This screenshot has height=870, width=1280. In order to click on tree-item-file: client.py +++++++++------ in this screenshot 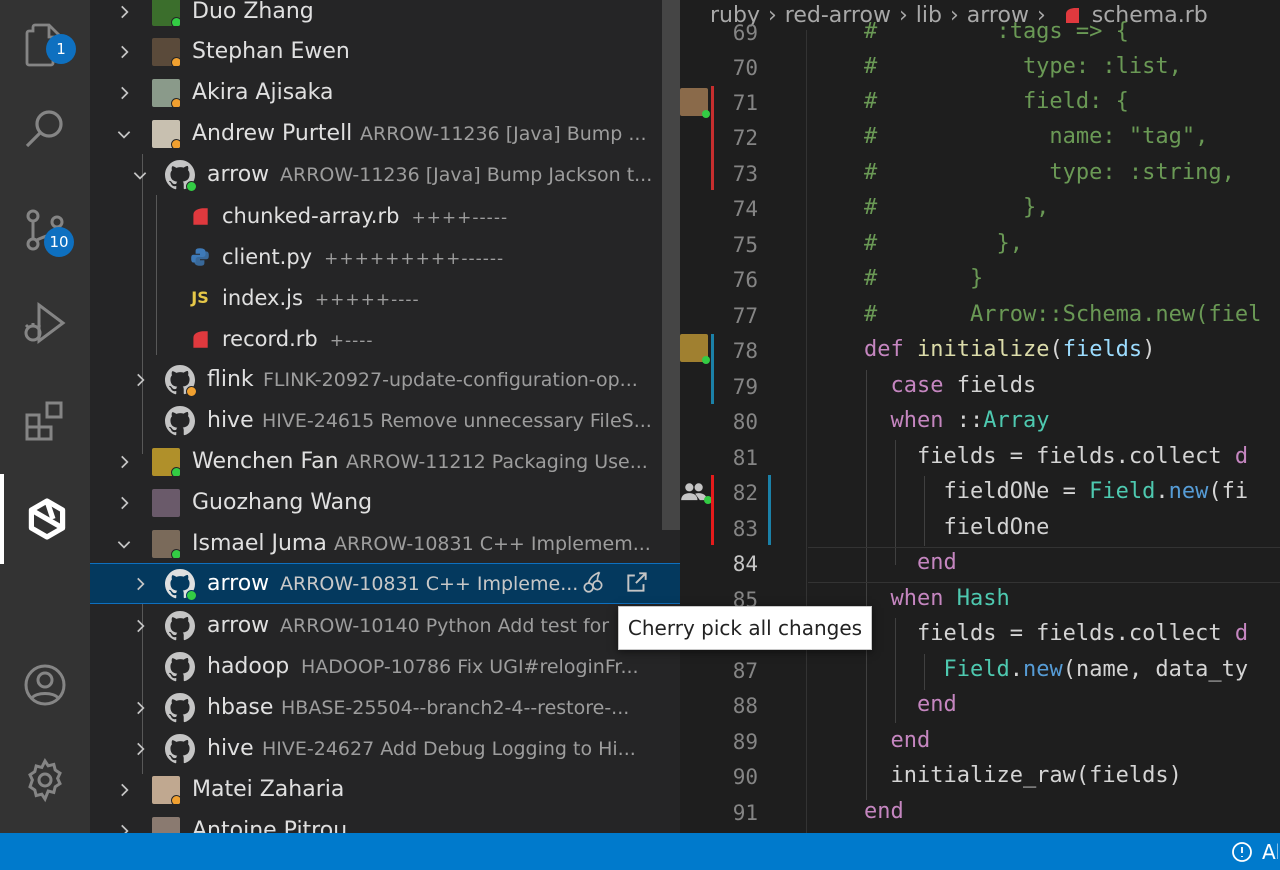, I will do `click(385, 256)`.